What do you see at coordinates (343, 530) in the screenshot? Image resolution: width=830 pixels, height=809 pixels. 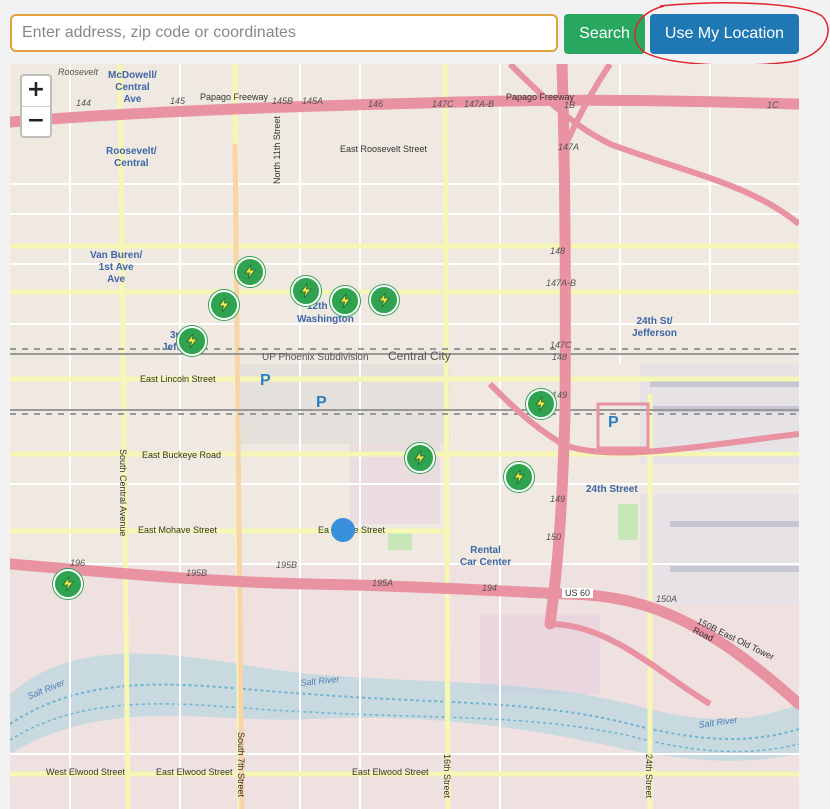 I see `current-location-marker` at bounding box center [343, 530].